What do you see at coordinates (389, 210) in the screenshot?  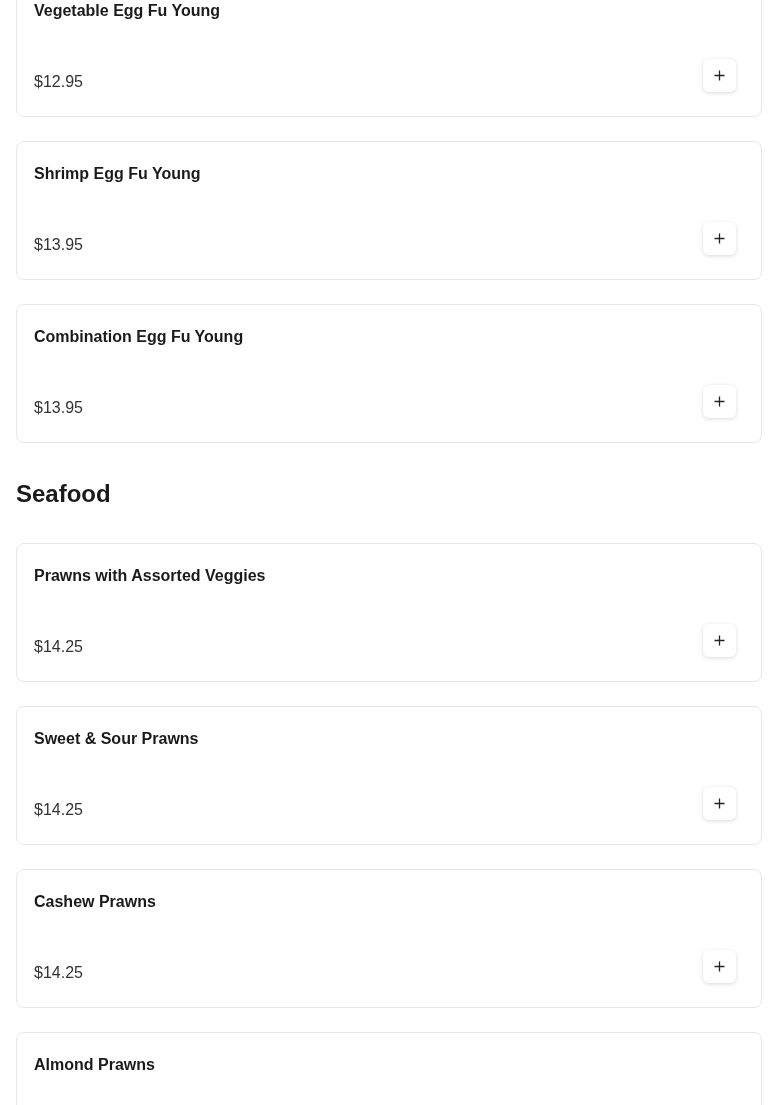 I see `menu-item-card: Shrimp Egg Fu Young $13.95` at bounding box center [389, 210].